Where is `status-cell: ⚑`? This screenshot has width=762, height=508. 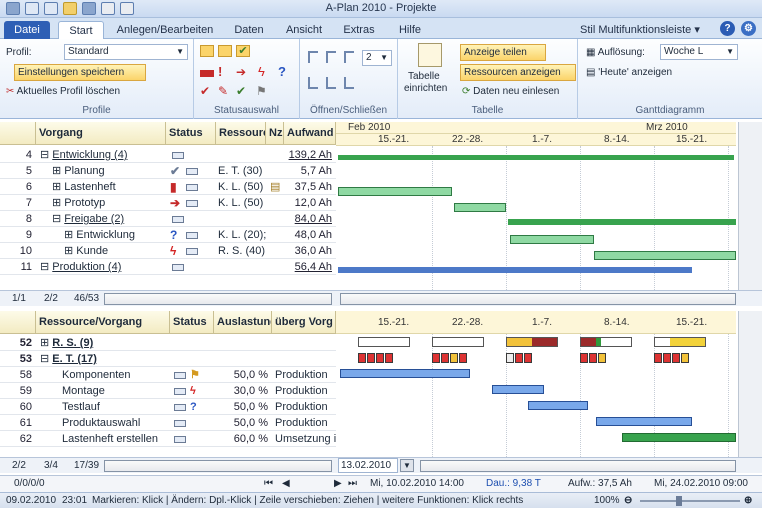
status-cell: ⚑ is located at coordinates (193, 375).